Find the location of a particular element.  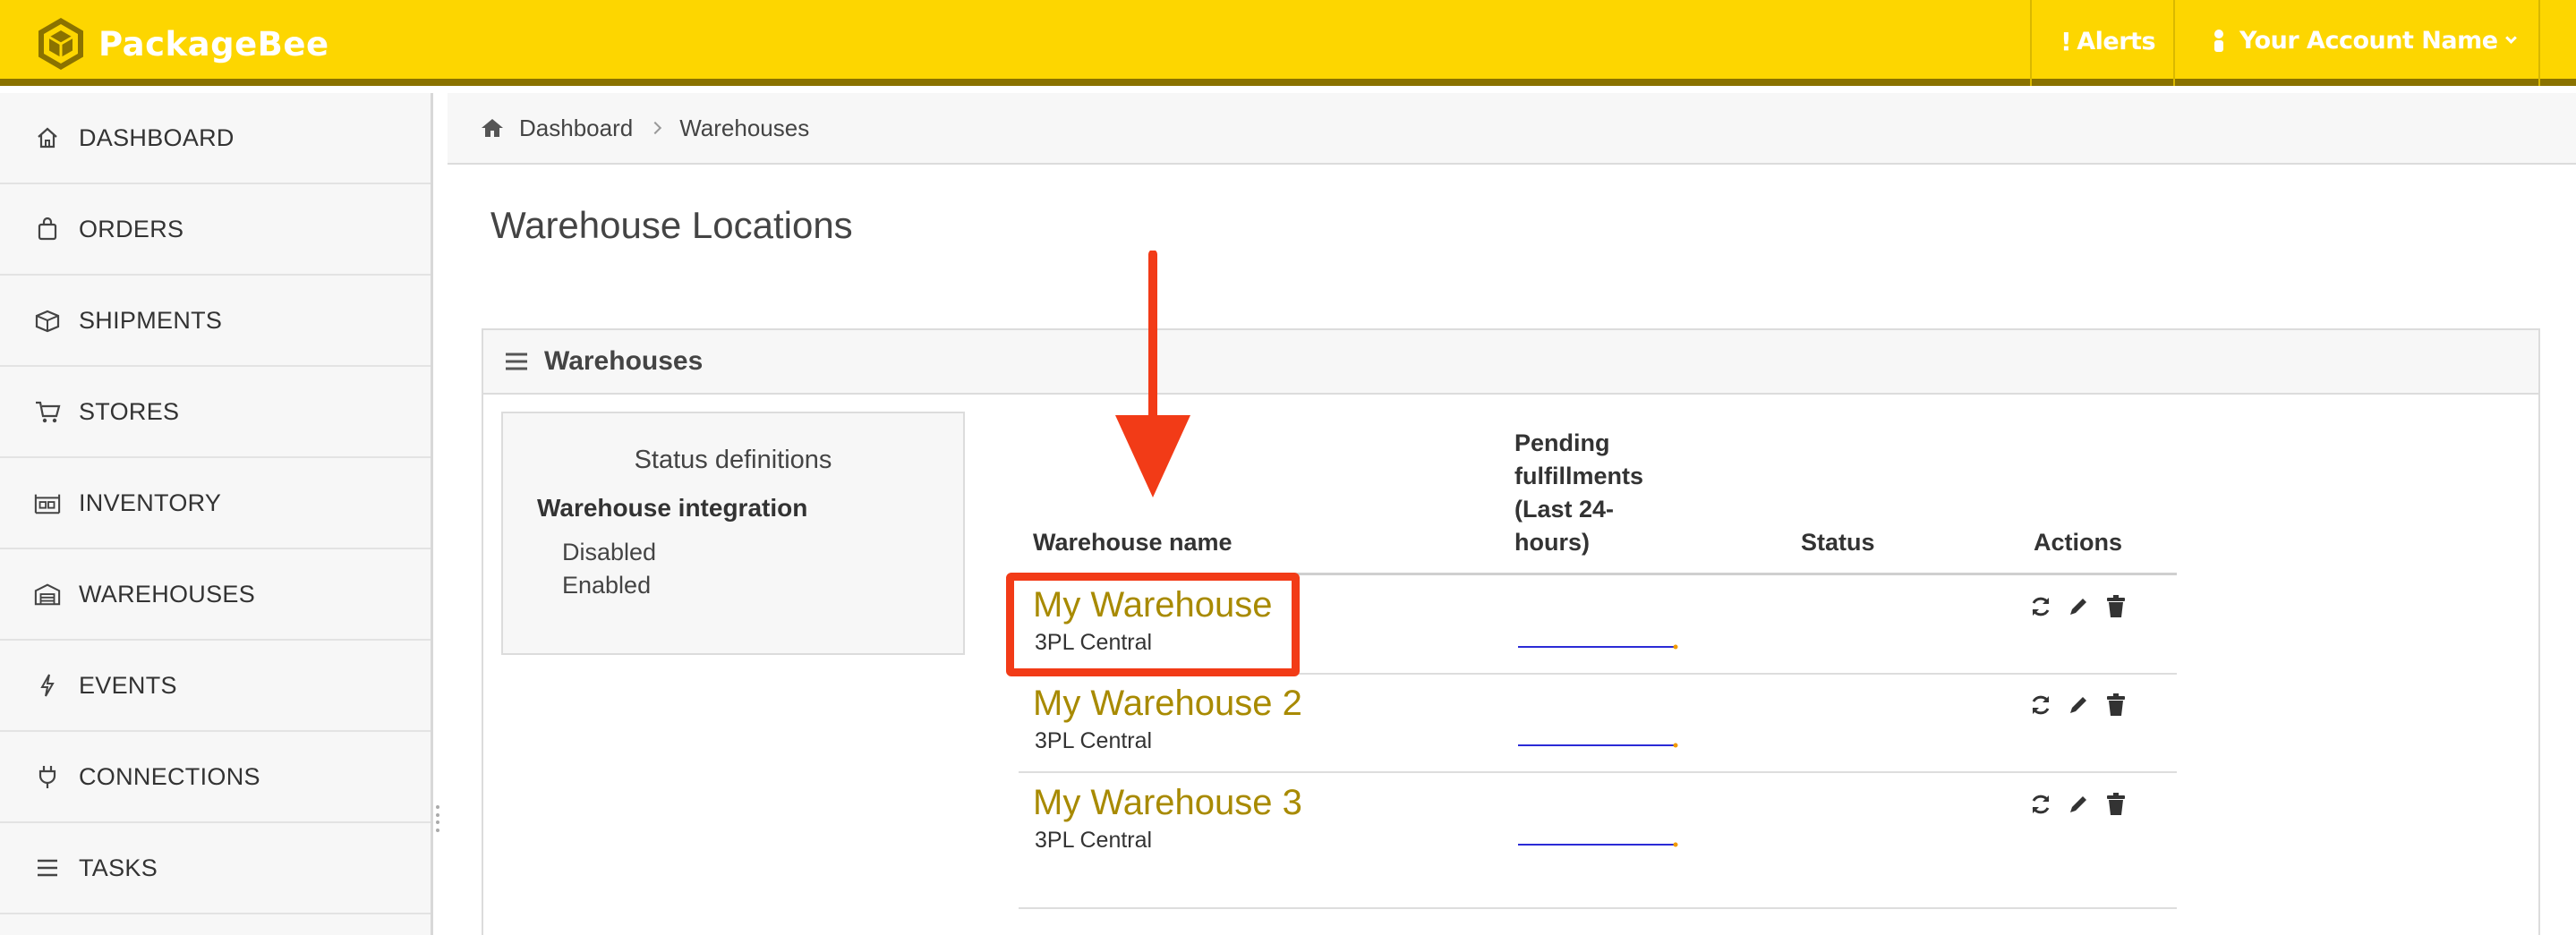

page-title: Warehouse Locations is located at coordinates (671, 225).